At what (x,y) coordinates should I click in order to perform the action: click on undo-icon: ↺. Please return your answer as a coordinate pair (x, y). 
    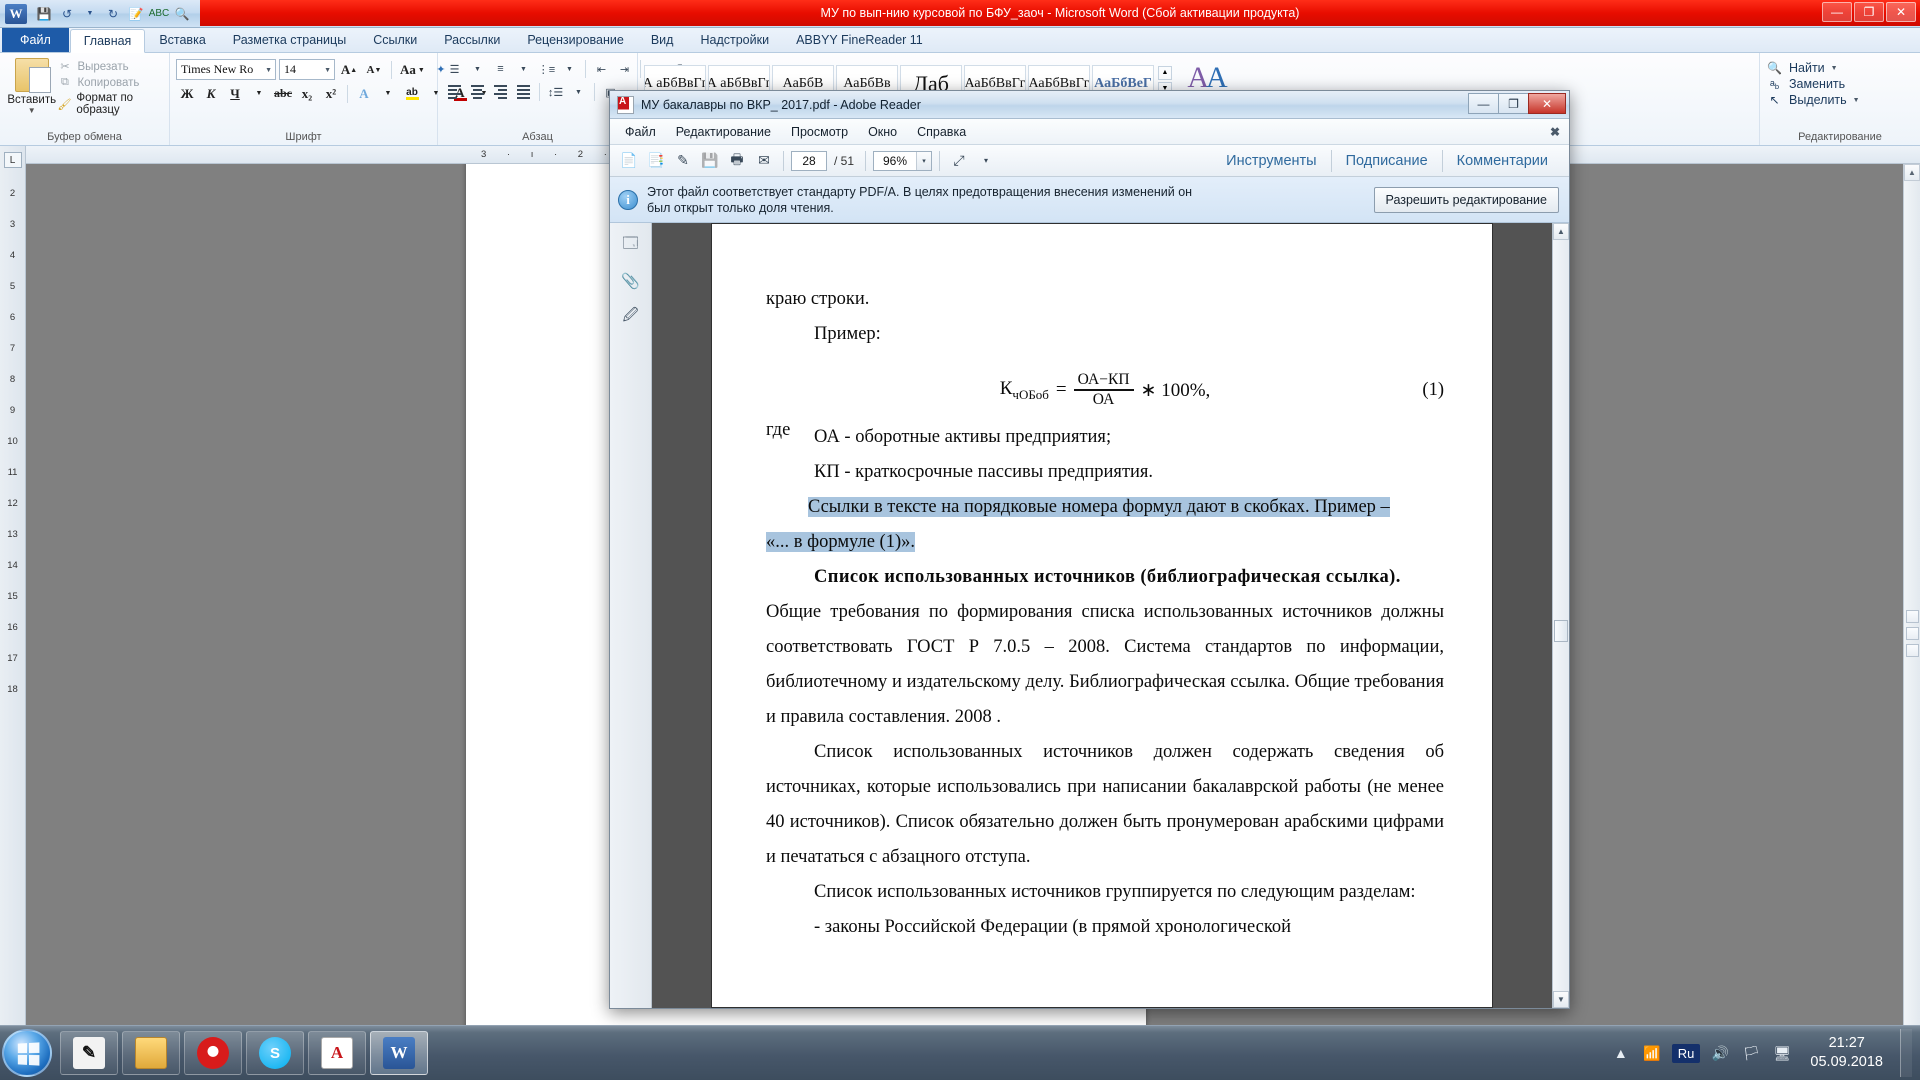
    Looking at the image, I should click on (67, 14).